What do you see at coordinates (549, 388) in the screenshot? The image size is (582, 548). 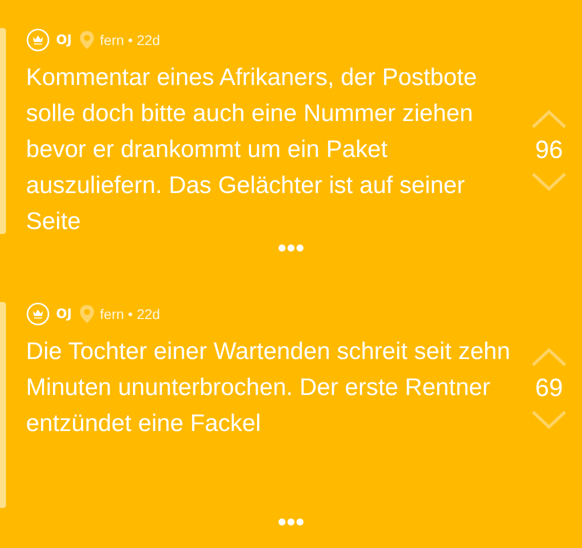 I see `vote-count: 69` at bounding box center [549, 388].